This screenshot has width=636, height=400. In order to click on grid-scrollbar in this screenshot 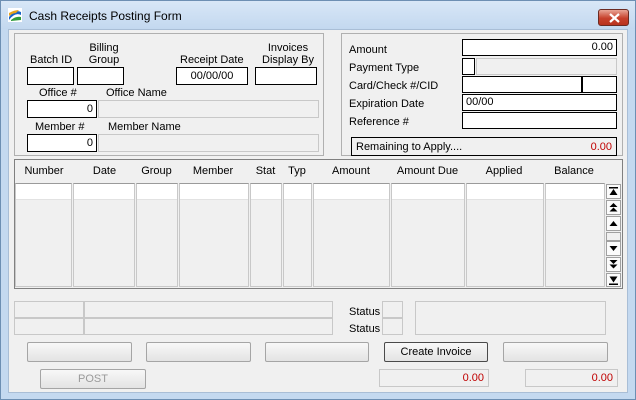, I will do `click(614, 235)`.